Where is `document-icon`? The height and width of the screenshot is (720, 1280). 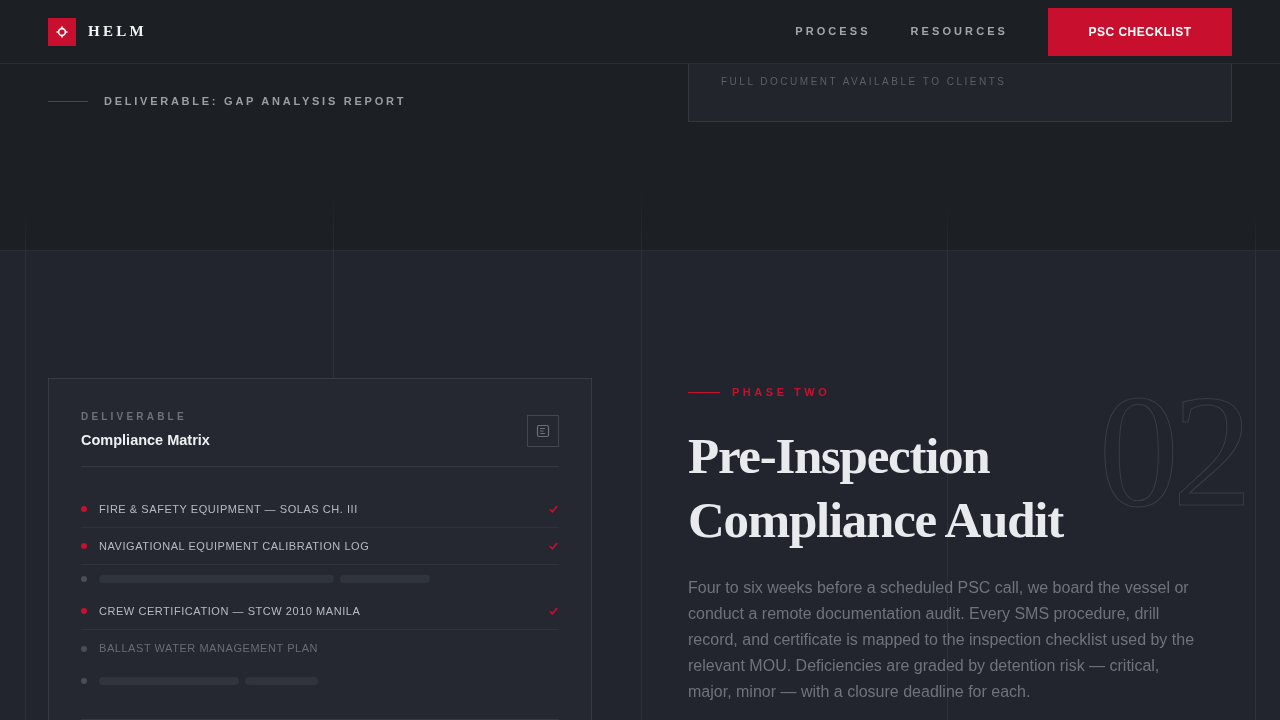 document-icon is located at coordinates (543, 431).